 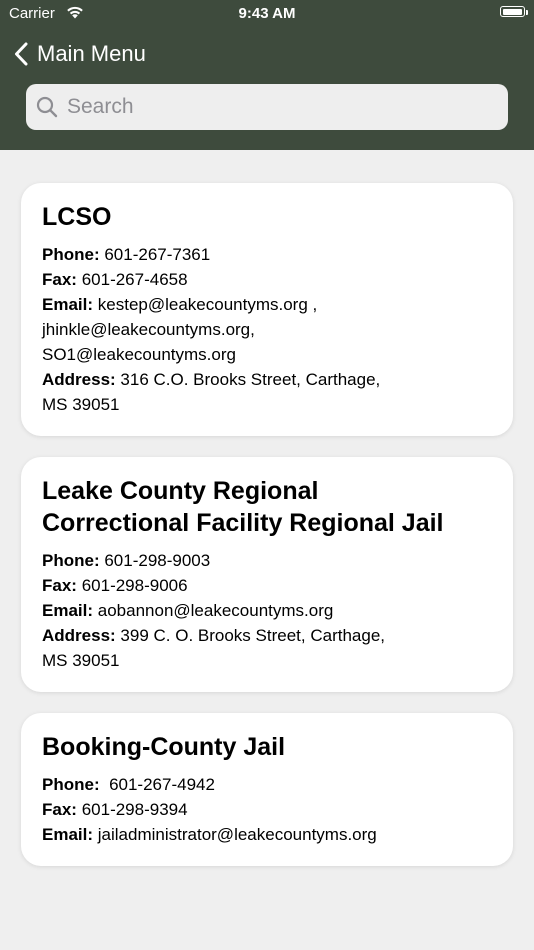 I want to click on contact-fax: Fax: 601-298-9394, so click(x=267, y=809).